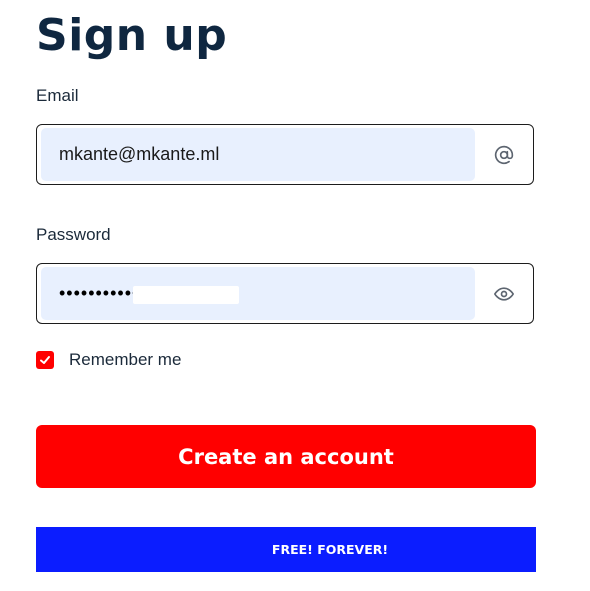 The image size is (590, 591). Describe the element at coordinates (504, 155) in the screenshot. I see `at-sign-icon` at that location.